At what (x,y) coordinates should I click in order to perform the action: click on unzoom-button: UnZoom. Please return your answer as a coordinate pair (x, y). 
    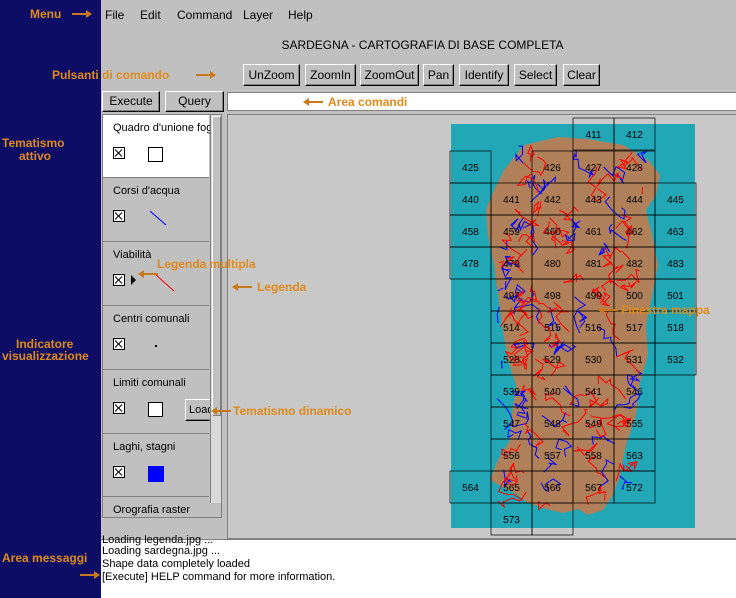
    Looking at the image, I should click on (271, 75).